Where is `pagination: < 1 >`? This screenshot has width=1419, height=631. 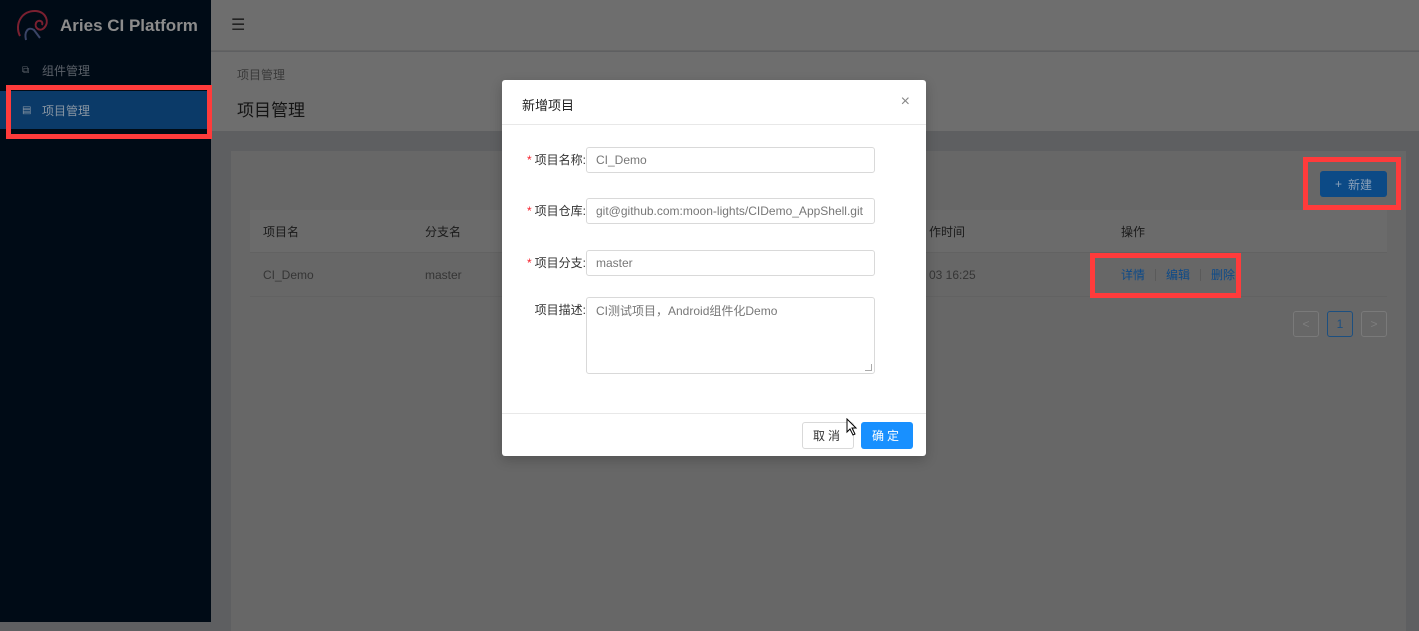
pagination: < 1 > is located at coordinates (1340, 324).